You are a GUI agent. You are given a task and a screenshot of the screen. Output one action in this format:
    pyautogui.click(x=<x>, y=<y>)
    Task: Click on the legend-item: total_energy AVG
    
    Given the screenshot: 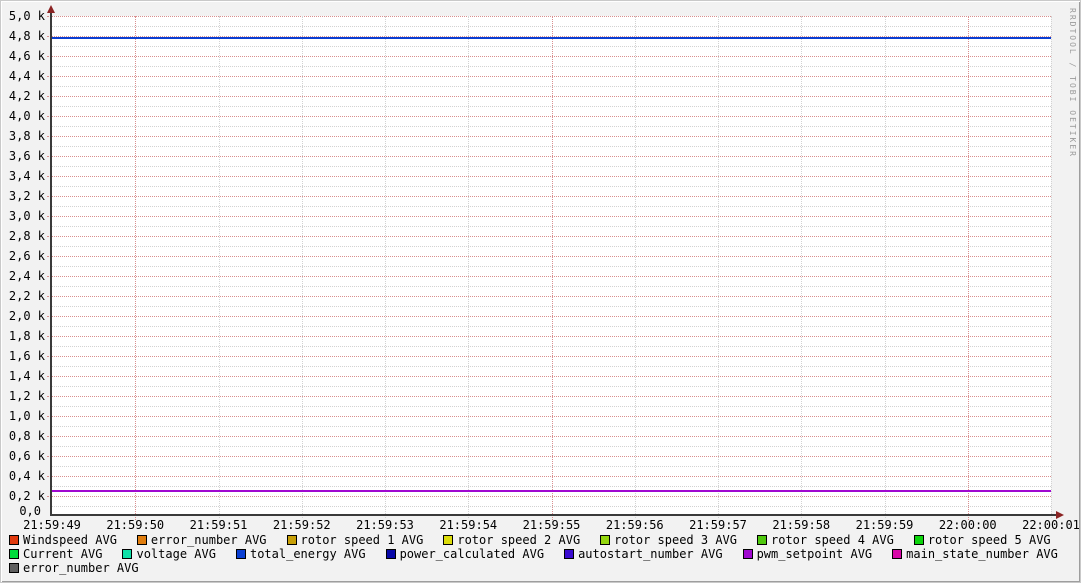 What is the action you would take?
    pyautogui.click(x=300, y=554)
    